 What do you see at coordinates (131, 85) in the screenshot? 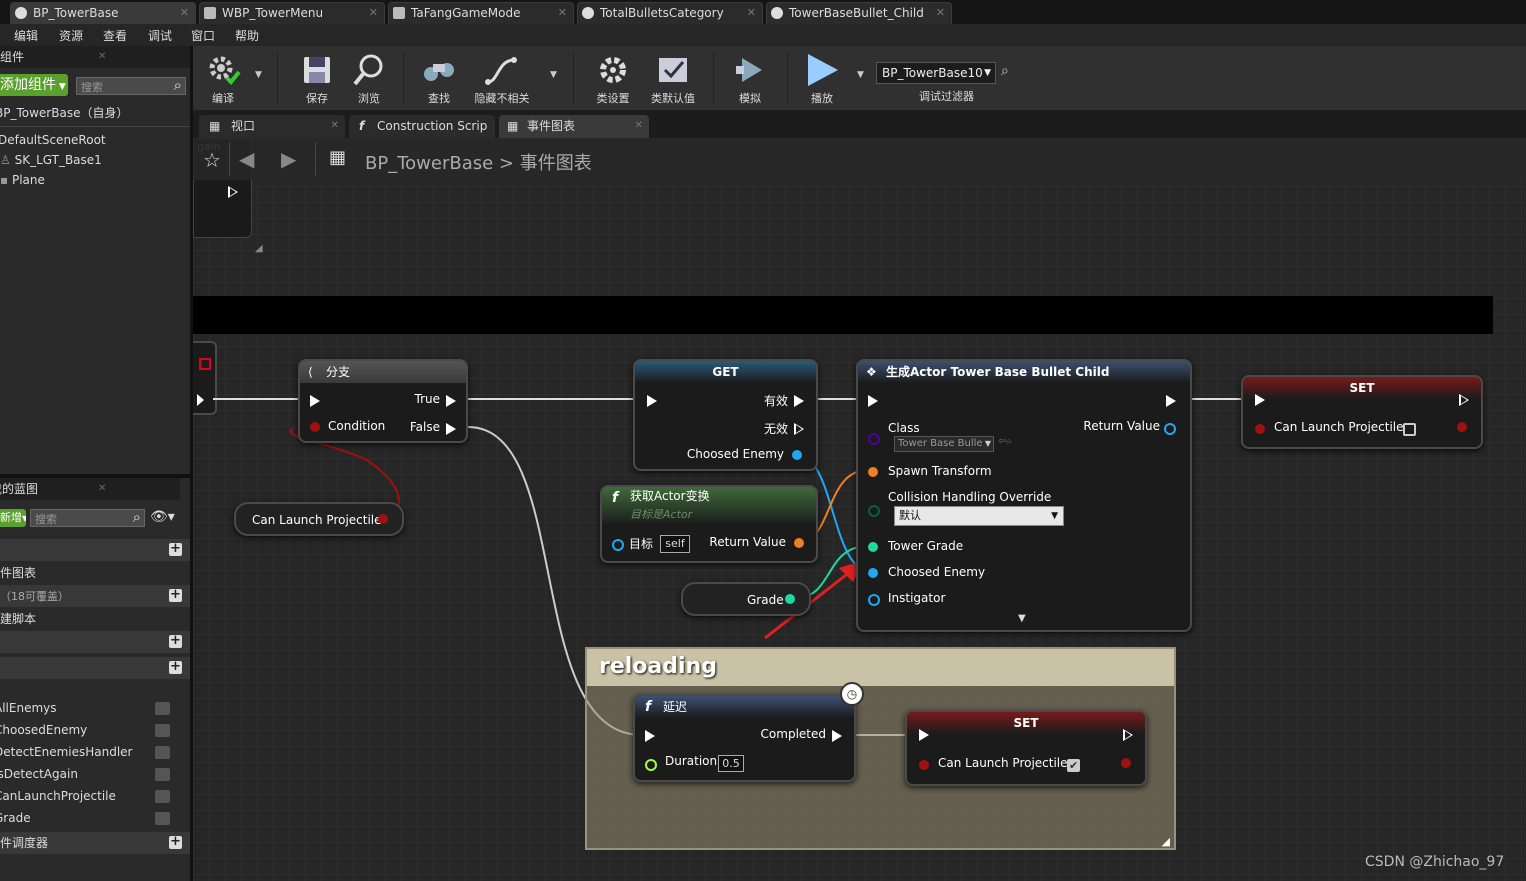
I see `components-search-input: 搜索 ⌕` at bounding box center [131, 85].